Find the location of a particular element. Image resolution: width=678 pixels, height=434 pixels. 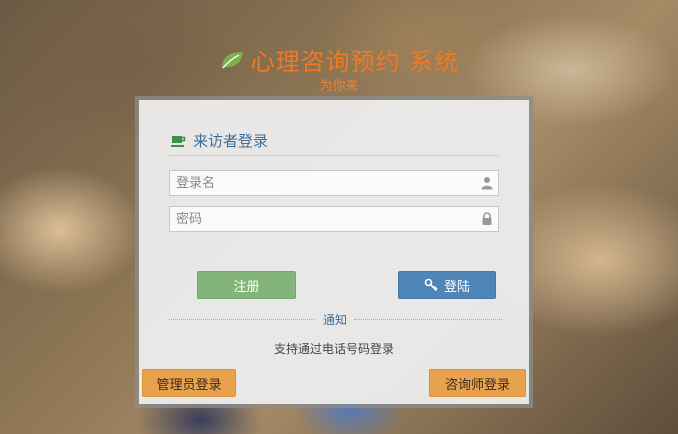

counselor-login-label: 咨询师登录 is located at coordinates (477, 385).